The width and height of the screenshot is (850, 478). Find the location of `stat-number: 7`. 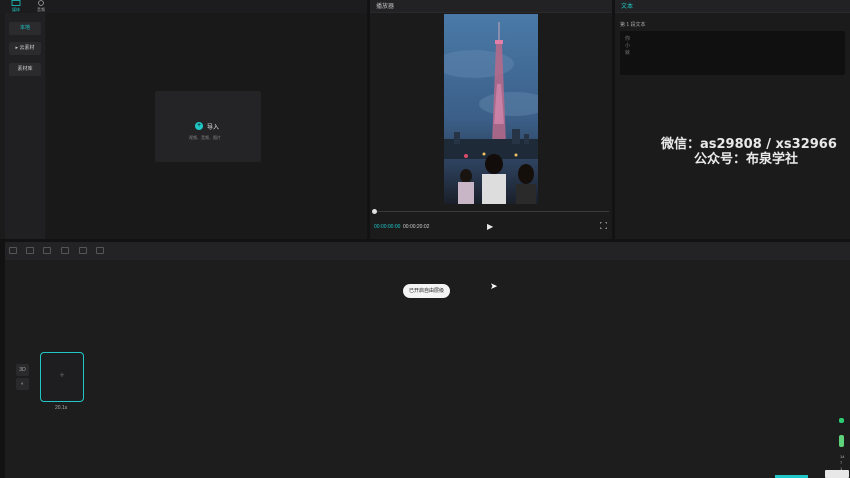

stat-number: 7 is located at coordinates (841, 462).